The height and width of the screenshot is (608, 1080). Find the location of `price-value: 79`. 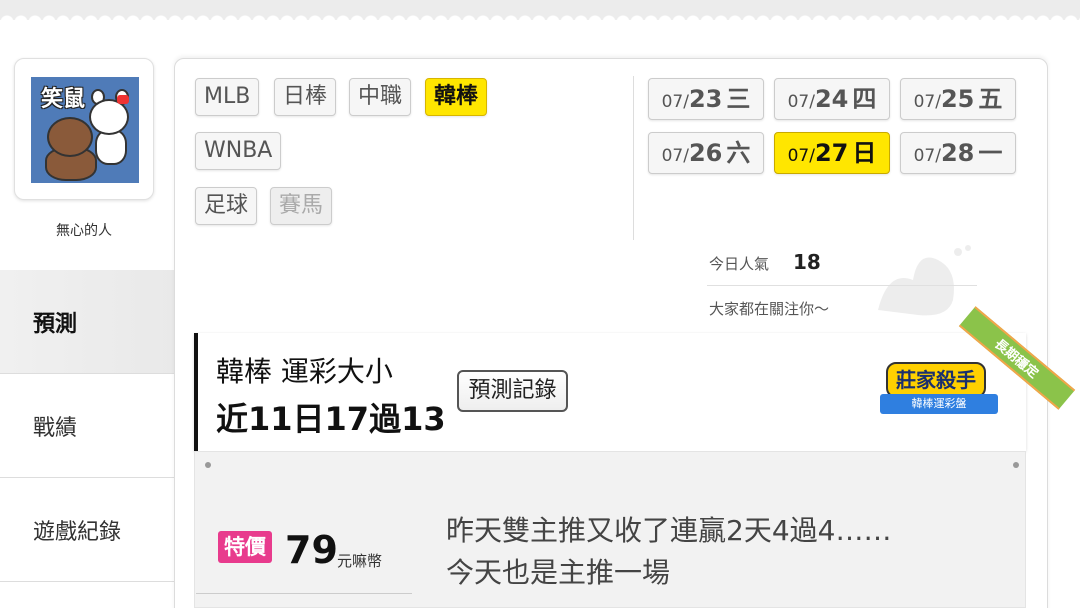

price-value: 79 is located at coordinates (311, 550).